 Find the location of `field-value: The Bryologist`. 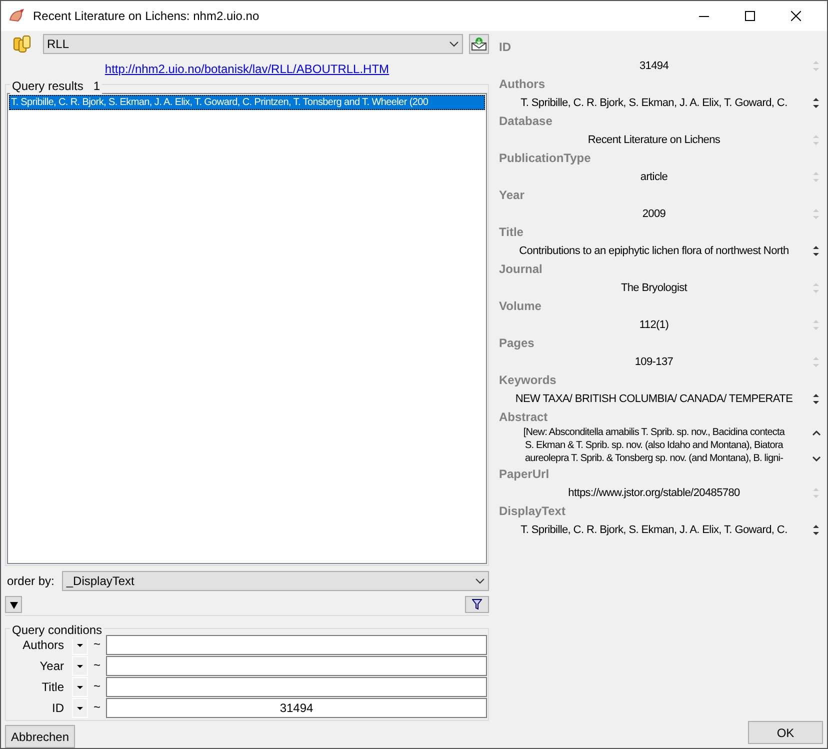

field-value: The Bryologist is located at coordinates (654, 288).